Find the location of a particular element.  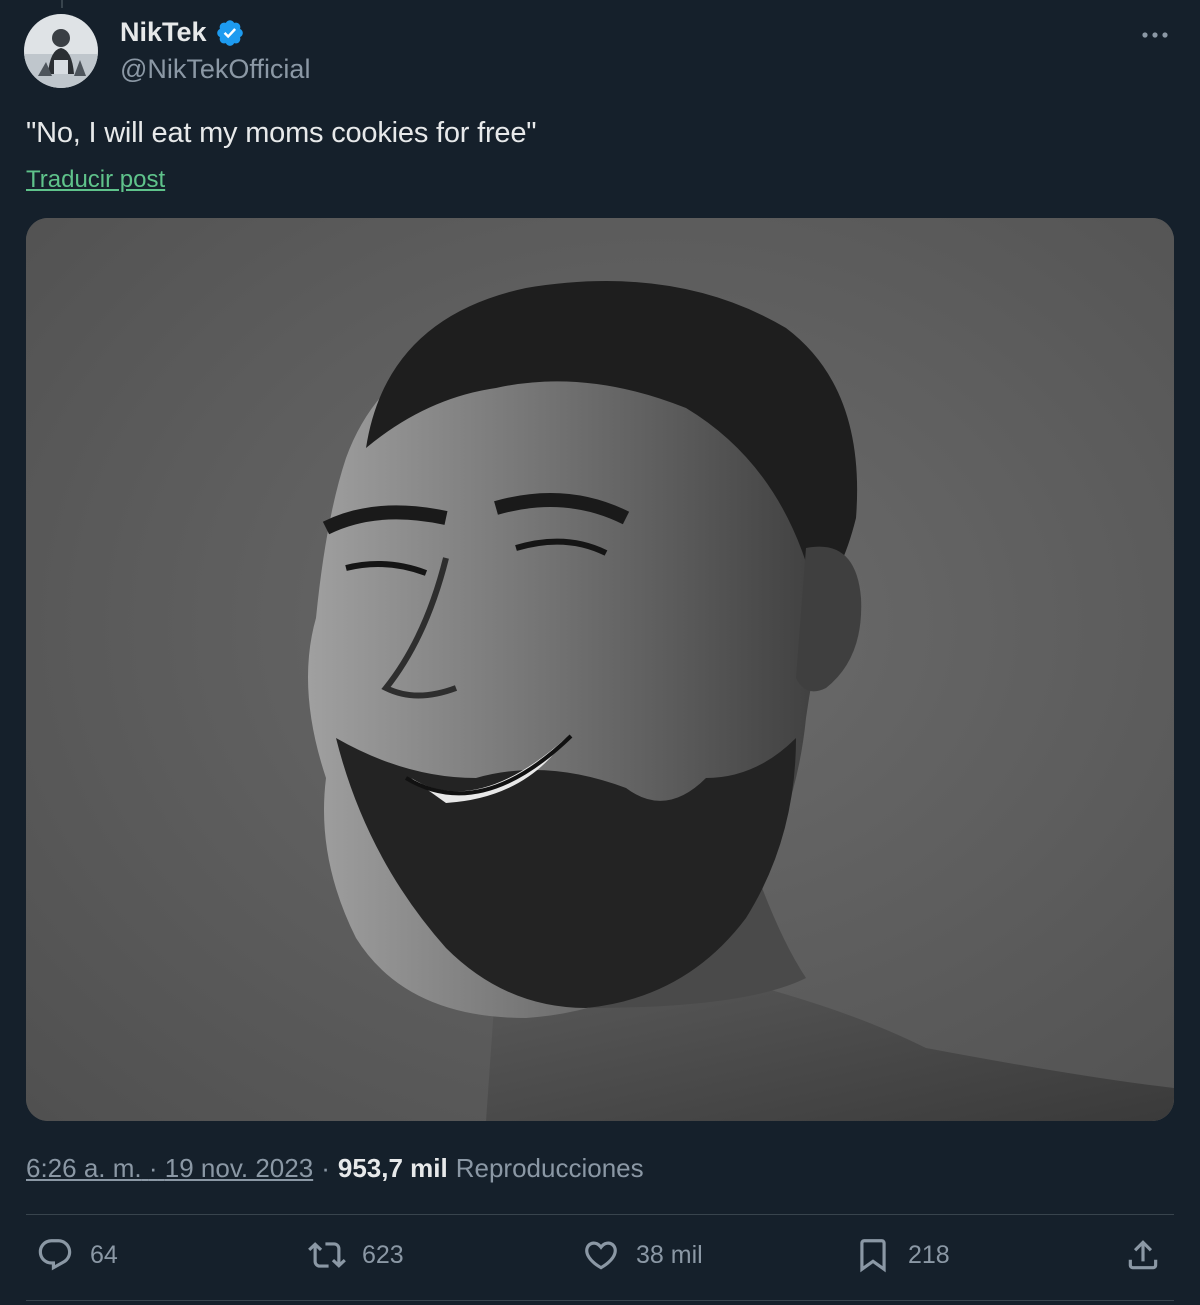

author-display-name: NikTek is located at coordinates (182, 32).